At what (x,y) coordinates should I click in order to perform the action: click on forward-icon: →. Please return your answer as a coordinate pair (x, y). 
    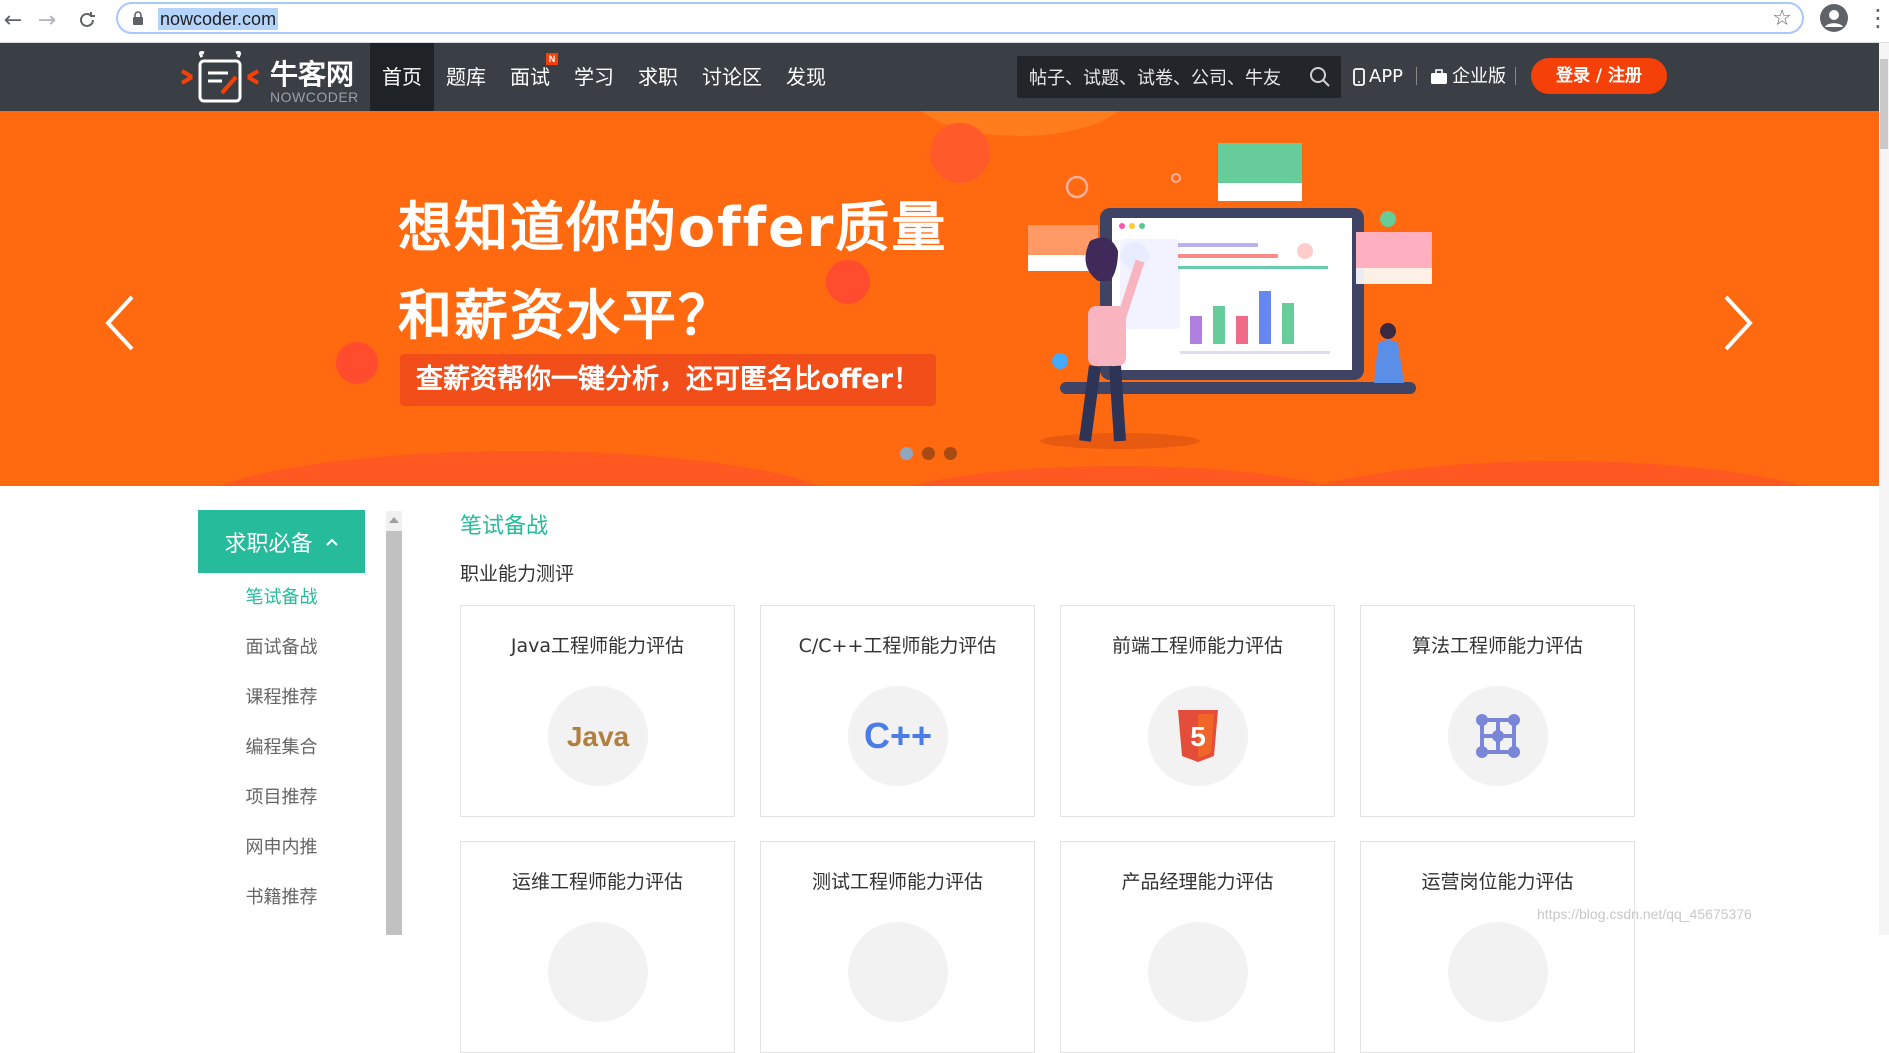
    Looking at the image, I should click on (47, 20).